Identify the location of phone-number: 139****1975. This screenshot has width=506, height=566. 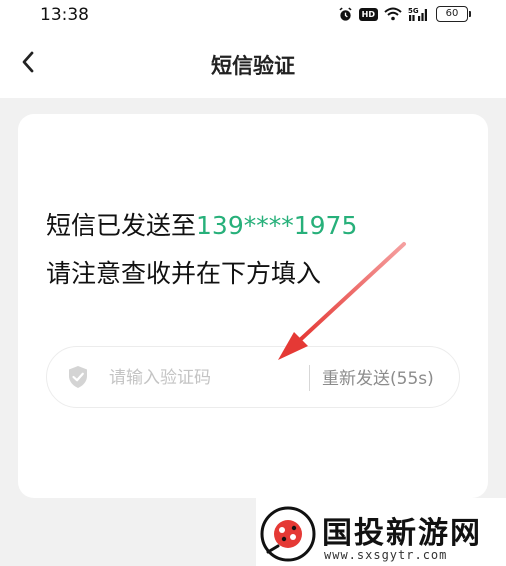
(277, 225).